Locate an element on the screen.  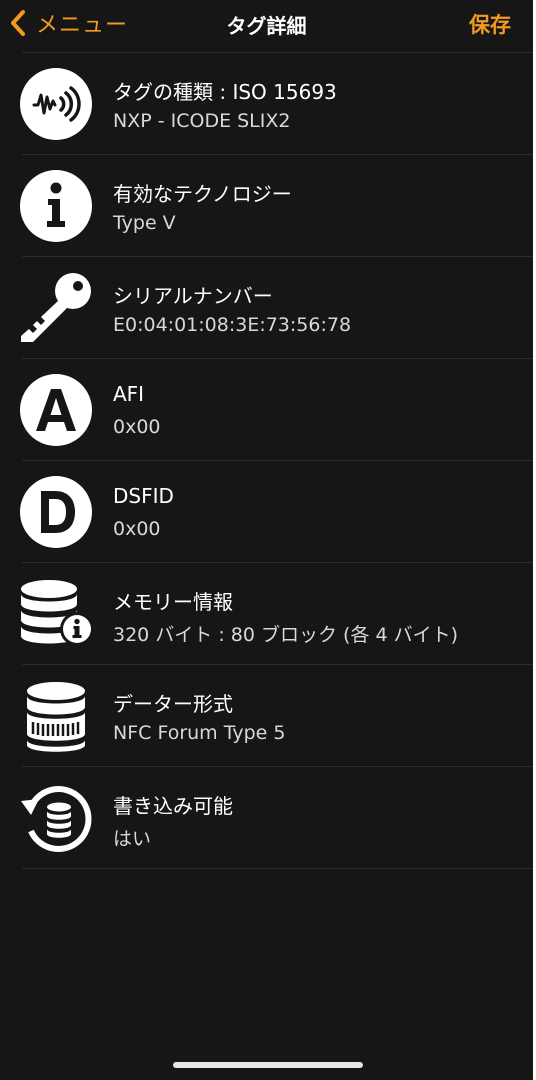
save-button: 保存 is located at coordinates (490, 24).